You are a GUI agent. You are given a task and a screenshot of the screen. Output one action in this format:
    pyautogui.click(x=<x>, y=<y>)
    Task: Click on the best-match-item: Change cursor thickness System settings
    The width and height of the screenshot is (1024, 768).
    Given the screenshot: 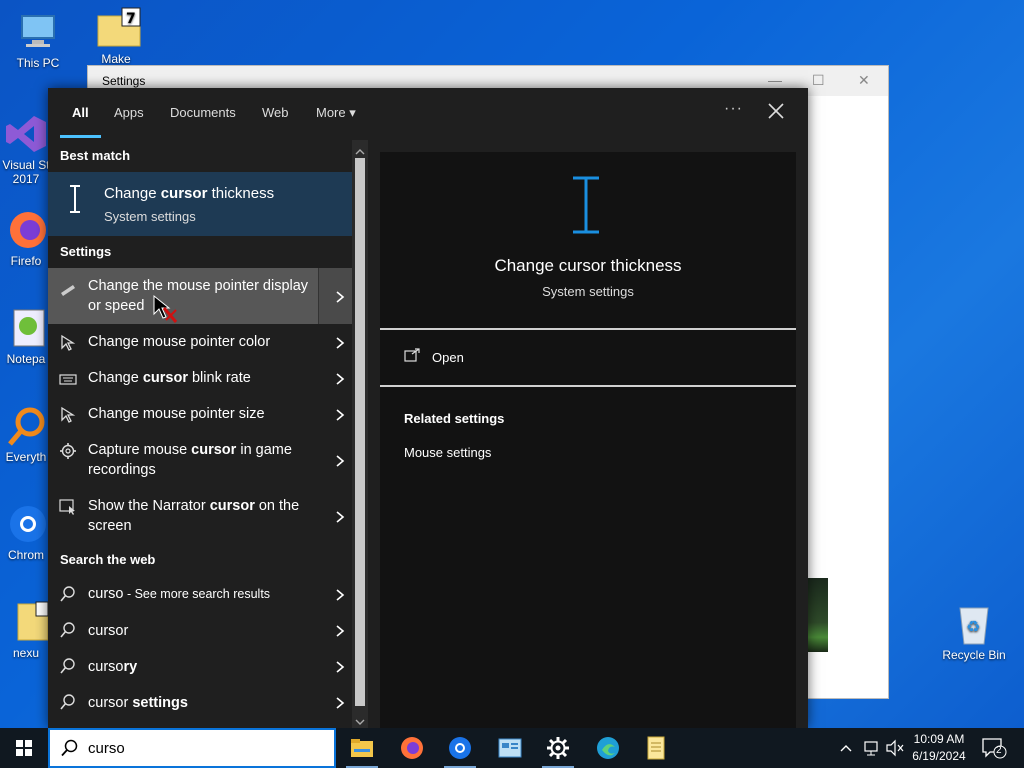 What is the action you would take?
    pyautogui.click(x=200, y=204)
    